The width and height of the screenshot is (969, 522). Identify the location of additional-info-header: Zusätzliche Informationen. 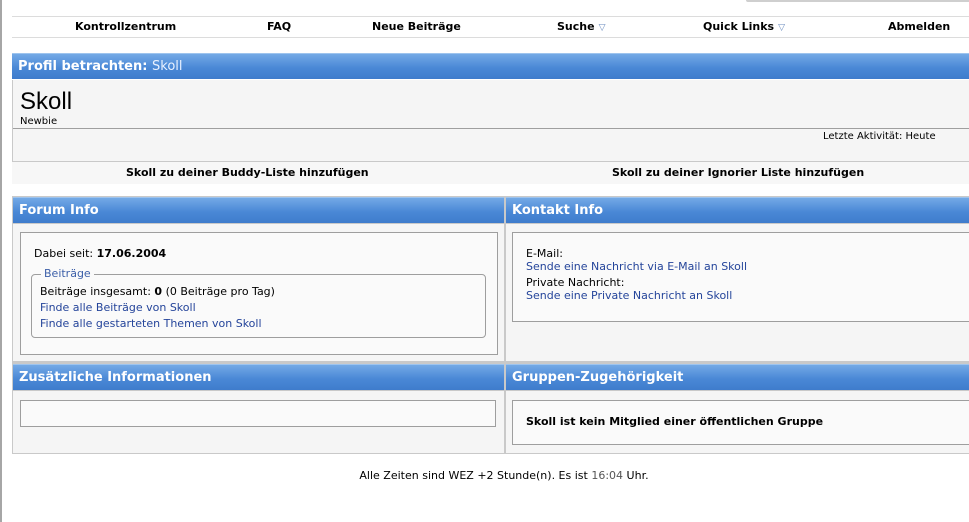
(258, 377).